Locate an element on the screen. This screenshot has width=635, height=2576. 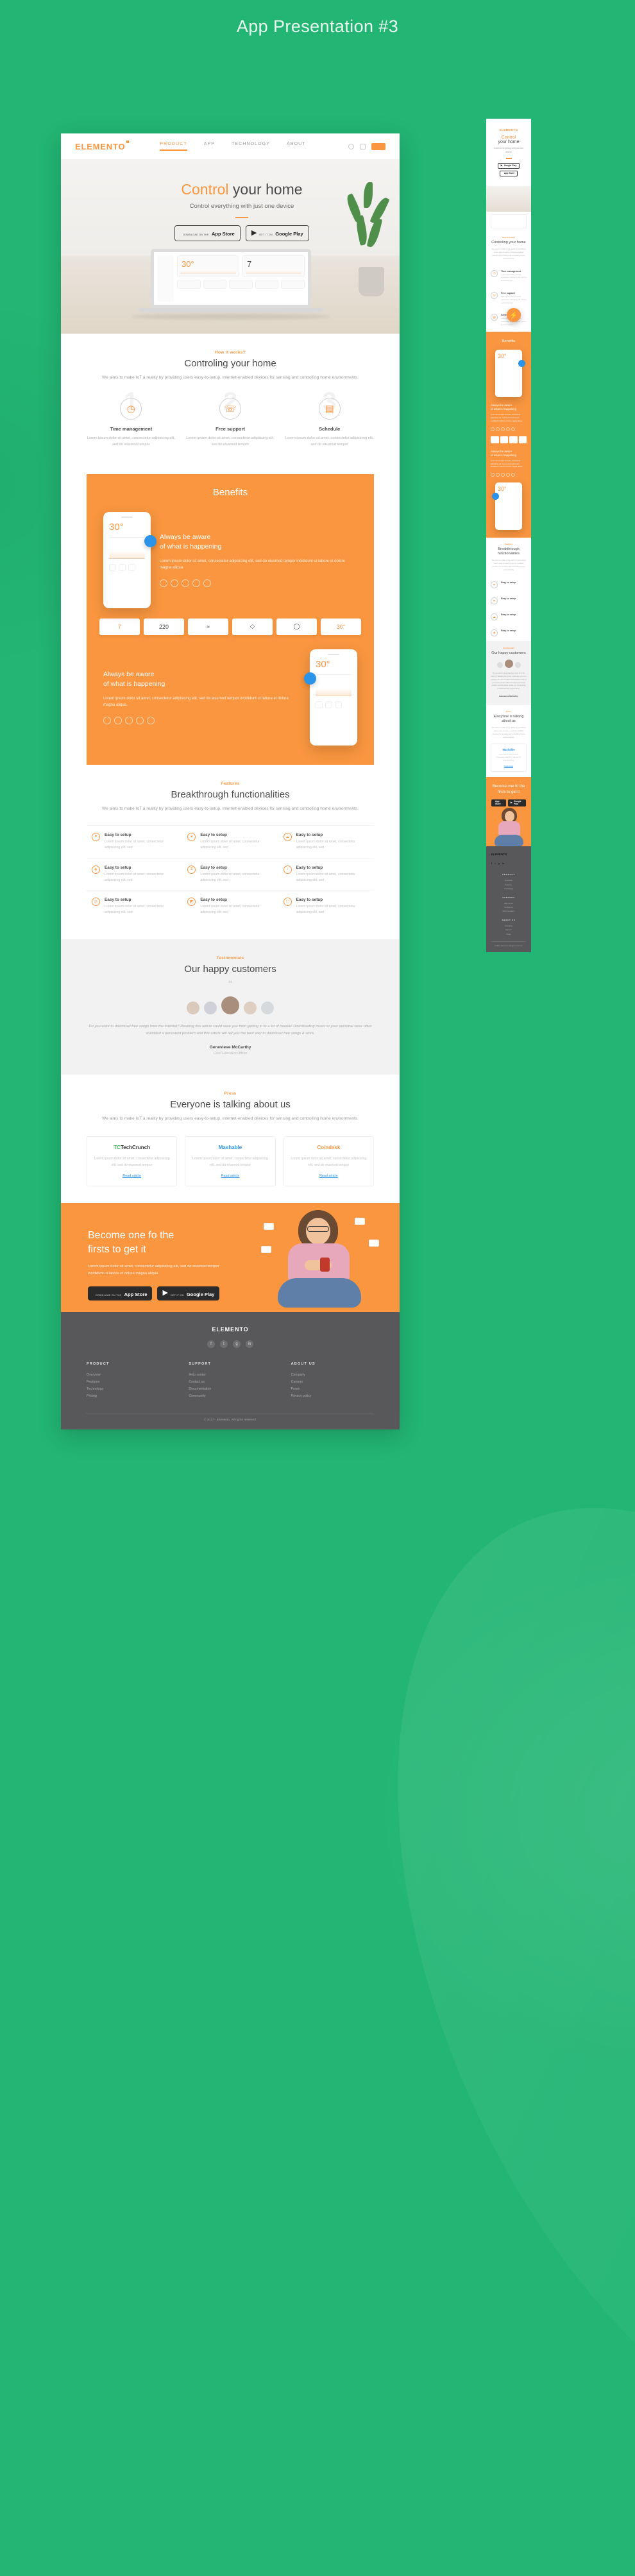
app-store-button: App Store is located at coordinates (498, 802).